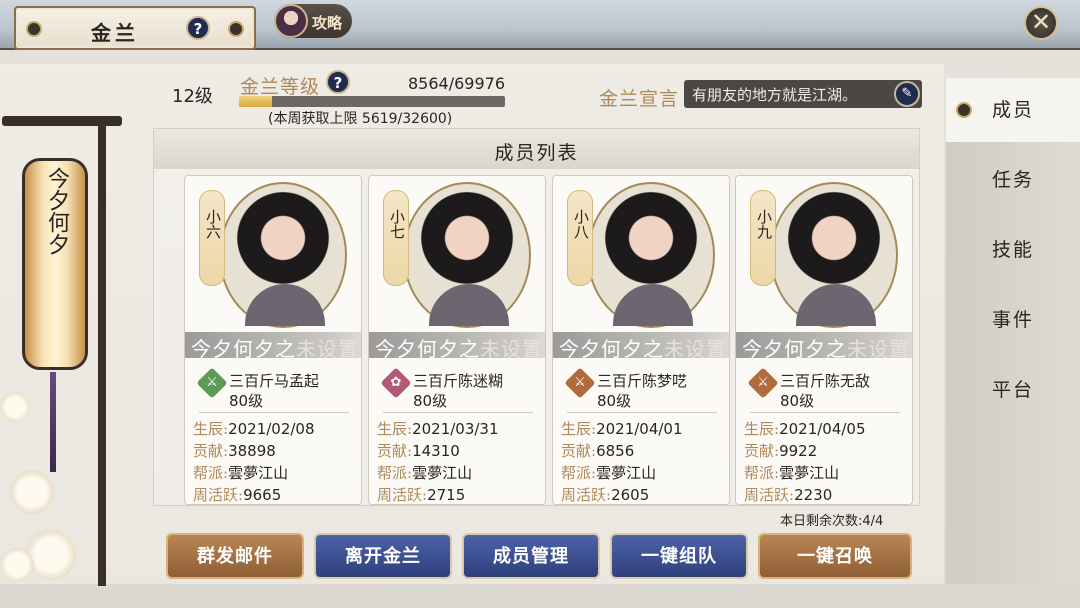 The image size is (1080, 608). What do you see at coordinates (605, 495) in the screenshot?
I see `activity-row: 周活跃:2605` at bounding box center [605, 495].